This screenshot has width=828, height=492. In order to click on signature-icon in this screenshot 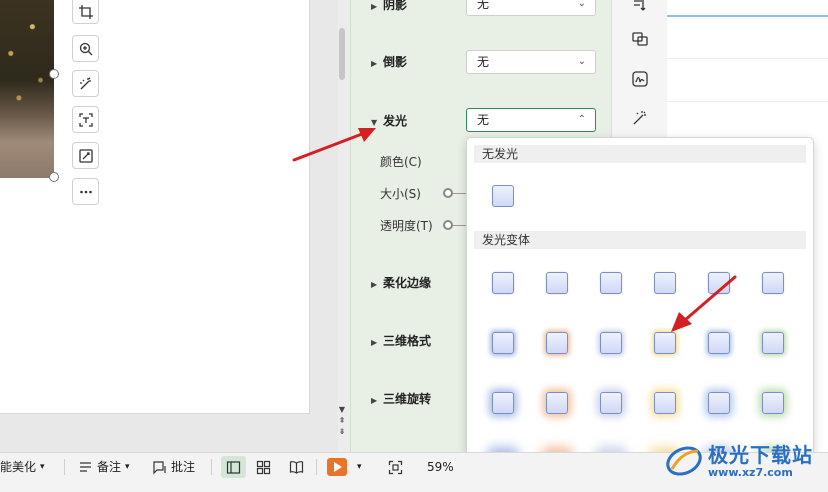, I will do `click(640, 79)`.